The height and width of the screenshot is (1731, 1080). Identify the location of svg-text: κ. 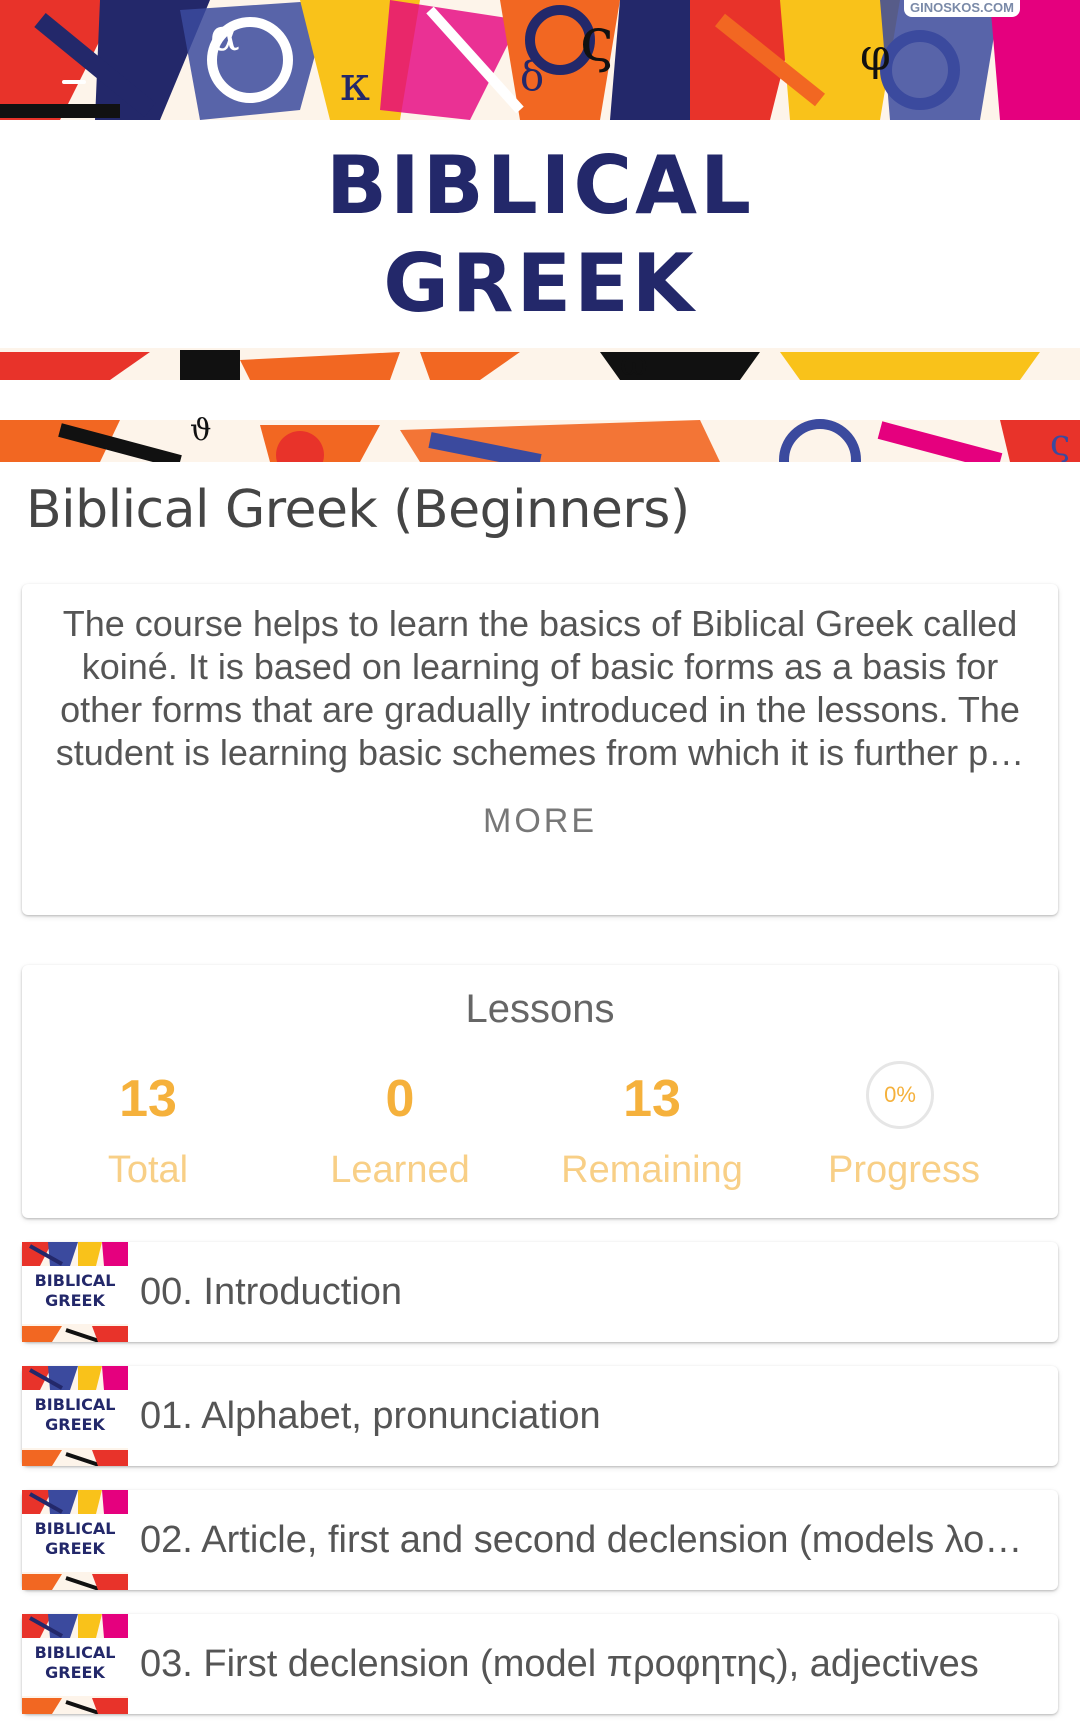
(355, 84).